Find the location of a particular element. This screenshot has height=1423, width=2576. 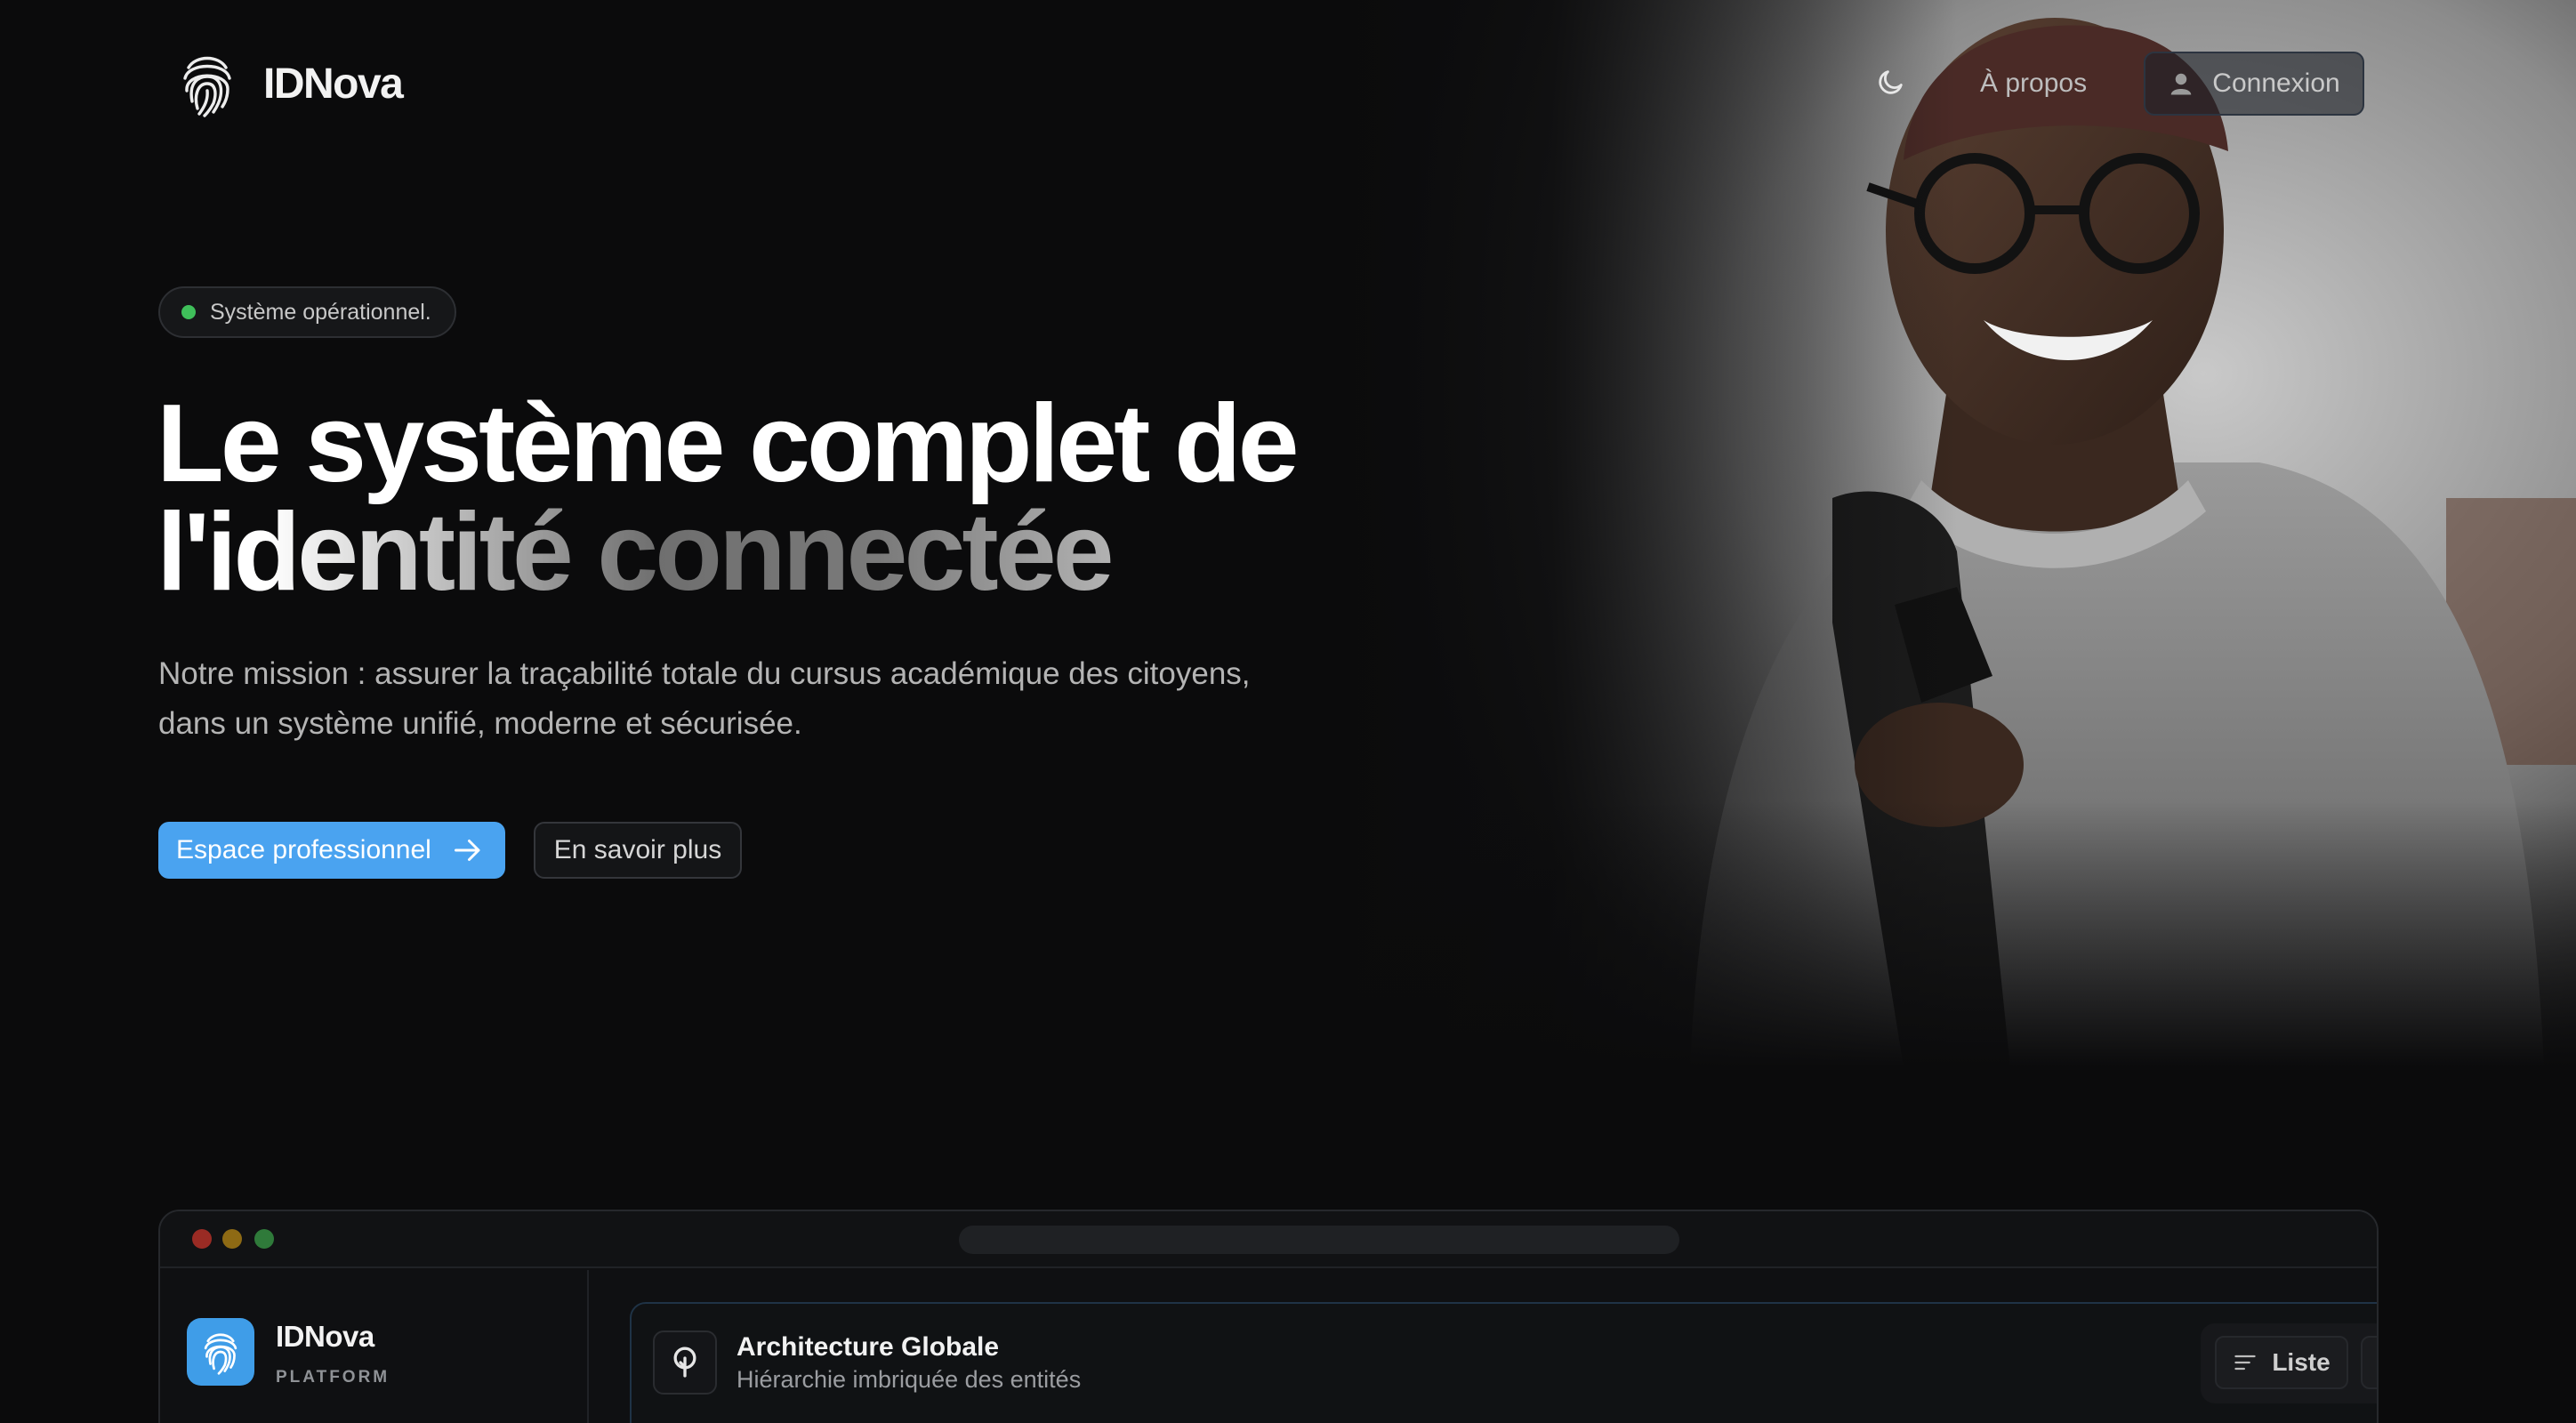

app-subtitle: PLATFORM is located at coordinates (333, 1377).